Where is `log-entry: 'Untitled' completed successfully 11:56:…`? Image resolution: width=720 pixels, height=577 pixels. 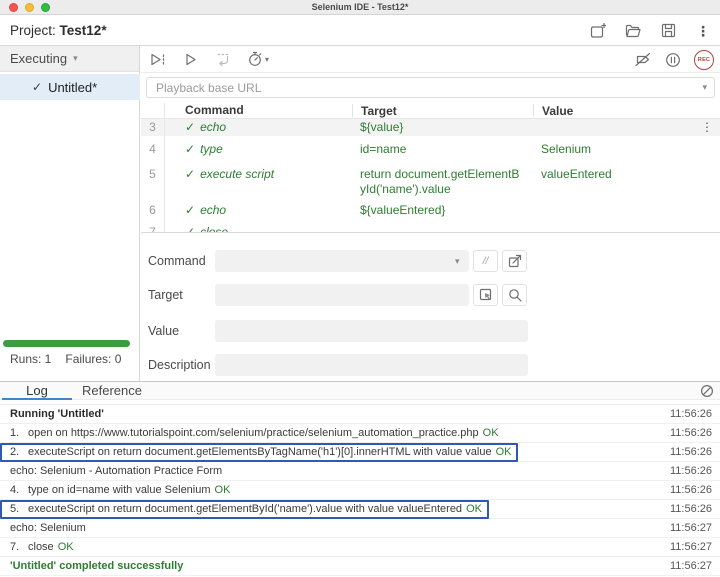 log-entry: 'Untitled' completed successfully 11:56:… is located at coordinates (360, 566).